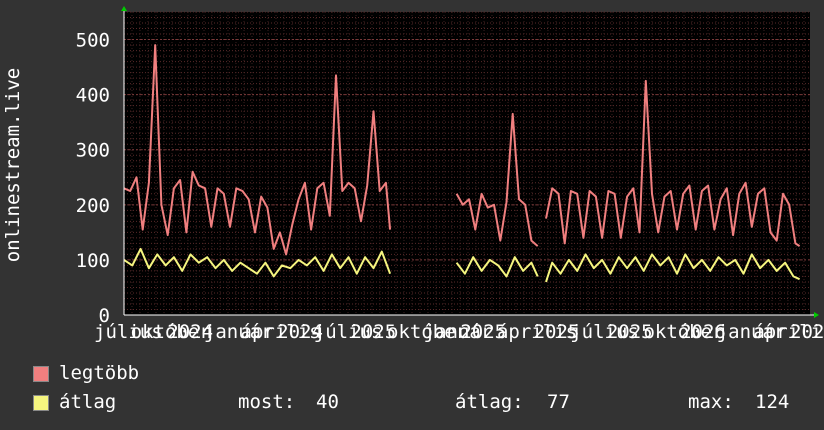 This screenshot has height=430, width=824. Describe the element at coordinates (558, 402) in the screenshot. I see `stat-avg-value: 77` at that location.